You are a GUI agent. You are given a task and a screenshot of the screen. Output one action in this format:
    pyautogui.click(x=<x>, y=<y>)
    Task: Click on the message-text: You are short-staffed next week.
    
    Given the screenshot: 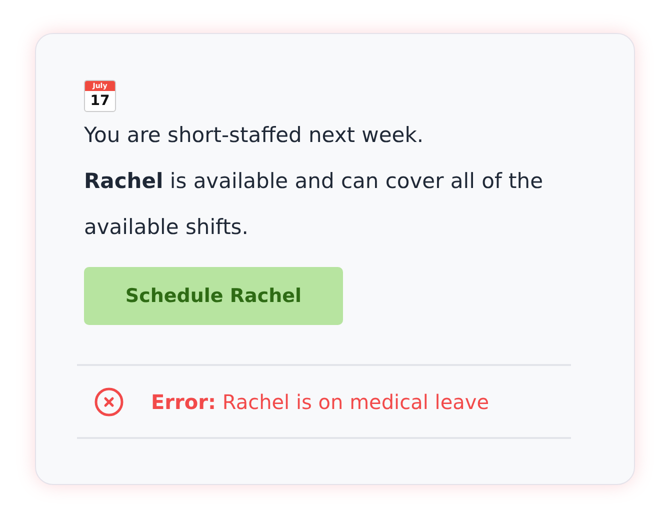 What is the action you would take?
    pyautogui.click(x=254, y=135)
    